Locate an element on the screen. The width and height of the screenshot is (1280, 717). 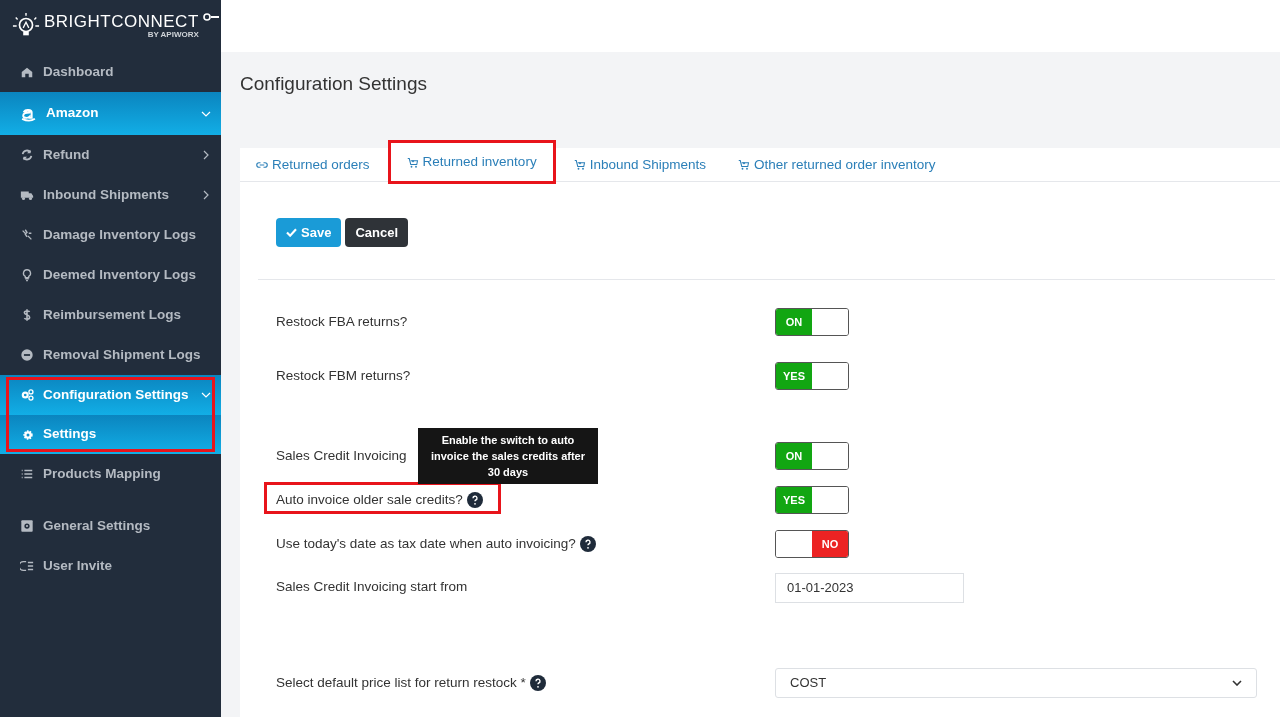
list-icon is located at coordinates (27, 474).